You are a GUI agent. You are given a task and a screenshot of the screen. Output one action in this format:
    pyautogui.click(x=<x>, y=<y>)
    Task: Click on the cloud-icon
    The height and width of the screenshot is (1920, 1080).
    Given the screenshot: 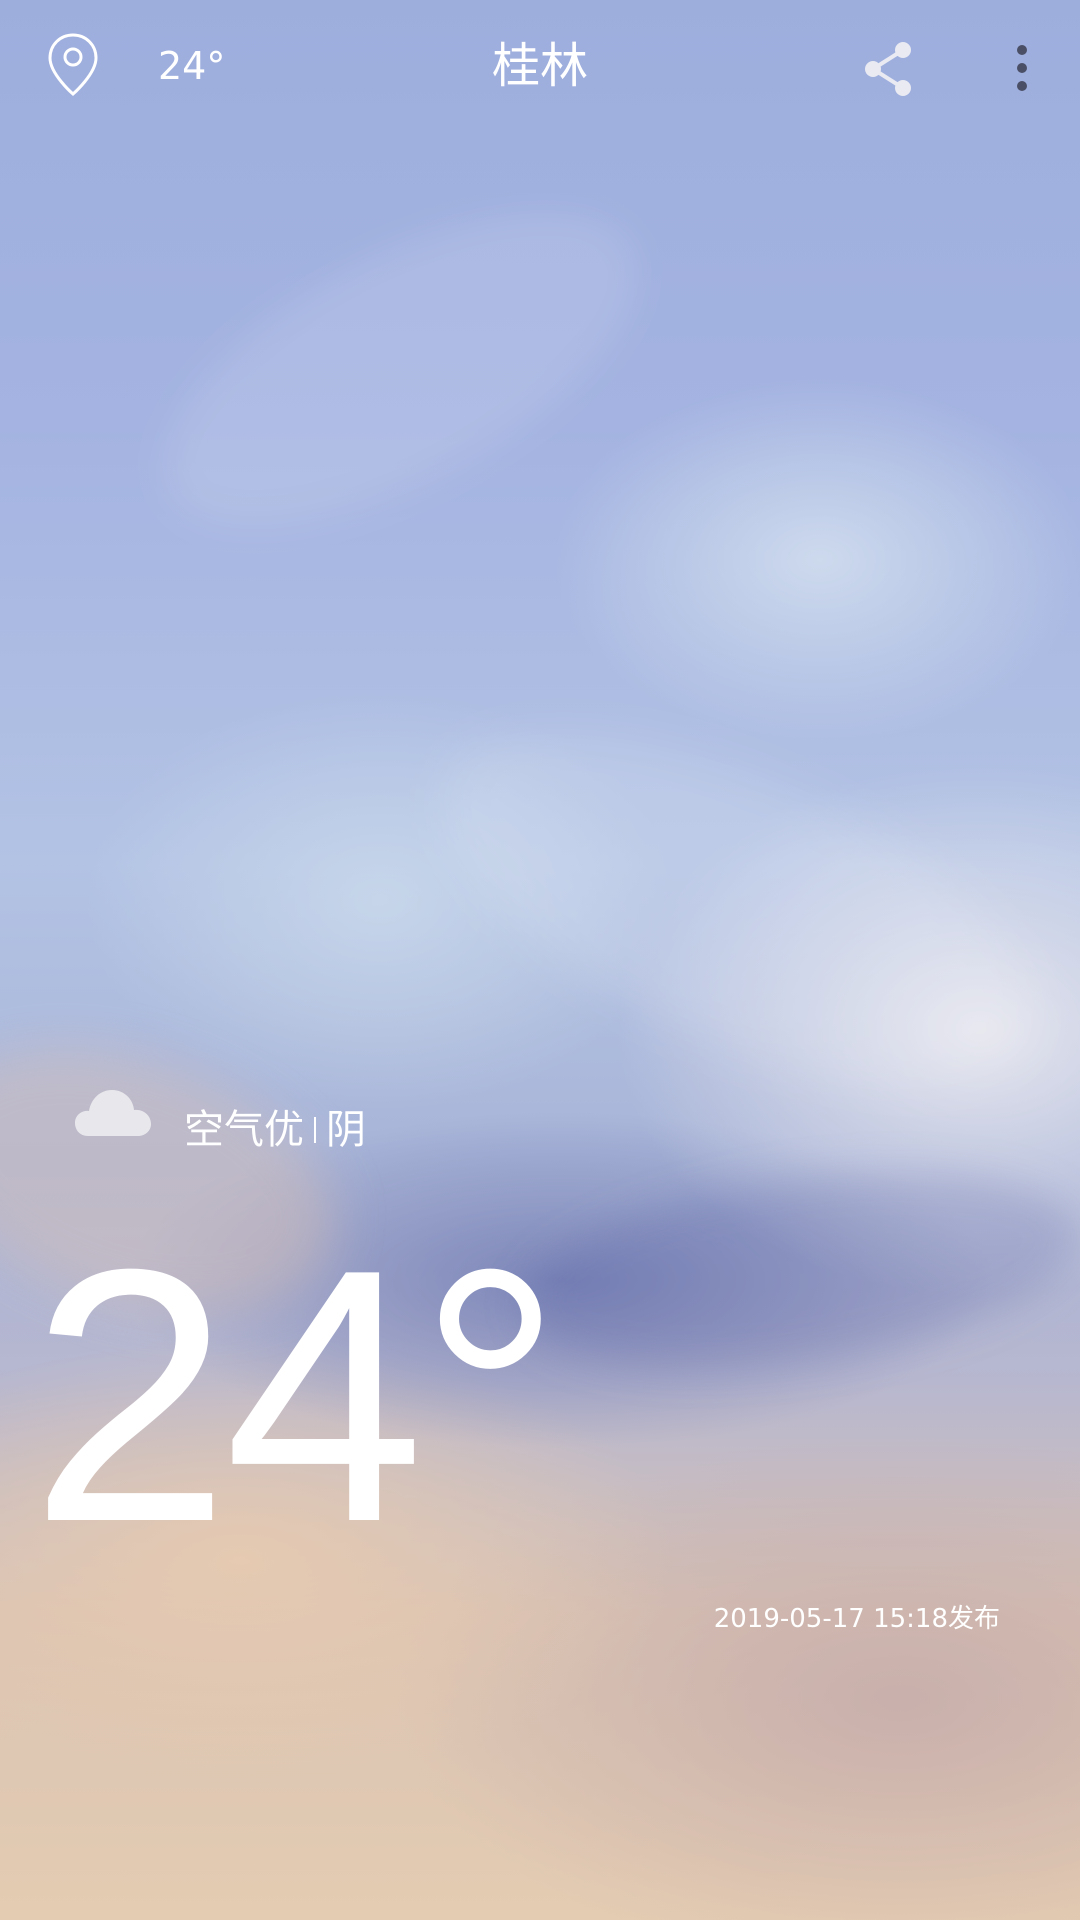 What is the action you would take?
    pyautogui.click(x=113, y=1110)
    